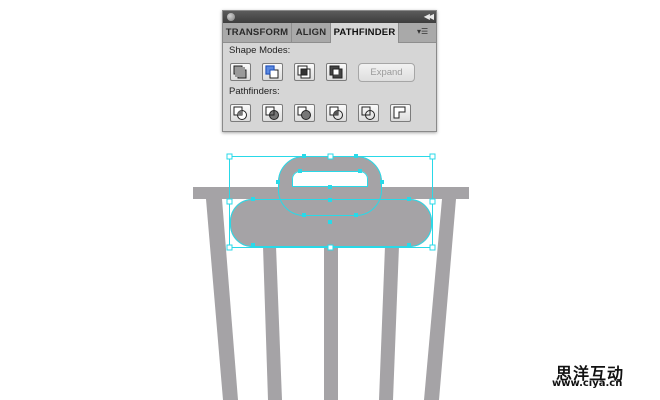 Image resolution: width=660 pixels, height=400 pixels. What do you see at coordinates (424, 32) in the screenshot?
I see `panel-menu-icon: ▾☰` at bounding box center [424, 32].